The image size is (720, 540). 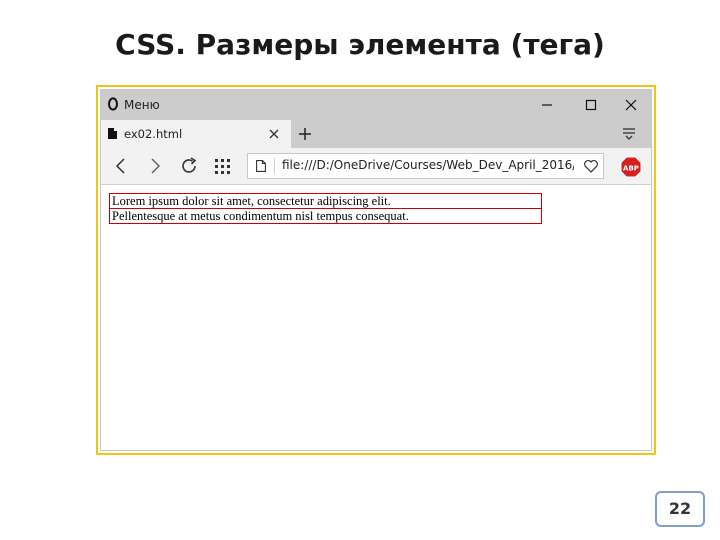 I want to click on close-window-button, so click(x=630, y=105).